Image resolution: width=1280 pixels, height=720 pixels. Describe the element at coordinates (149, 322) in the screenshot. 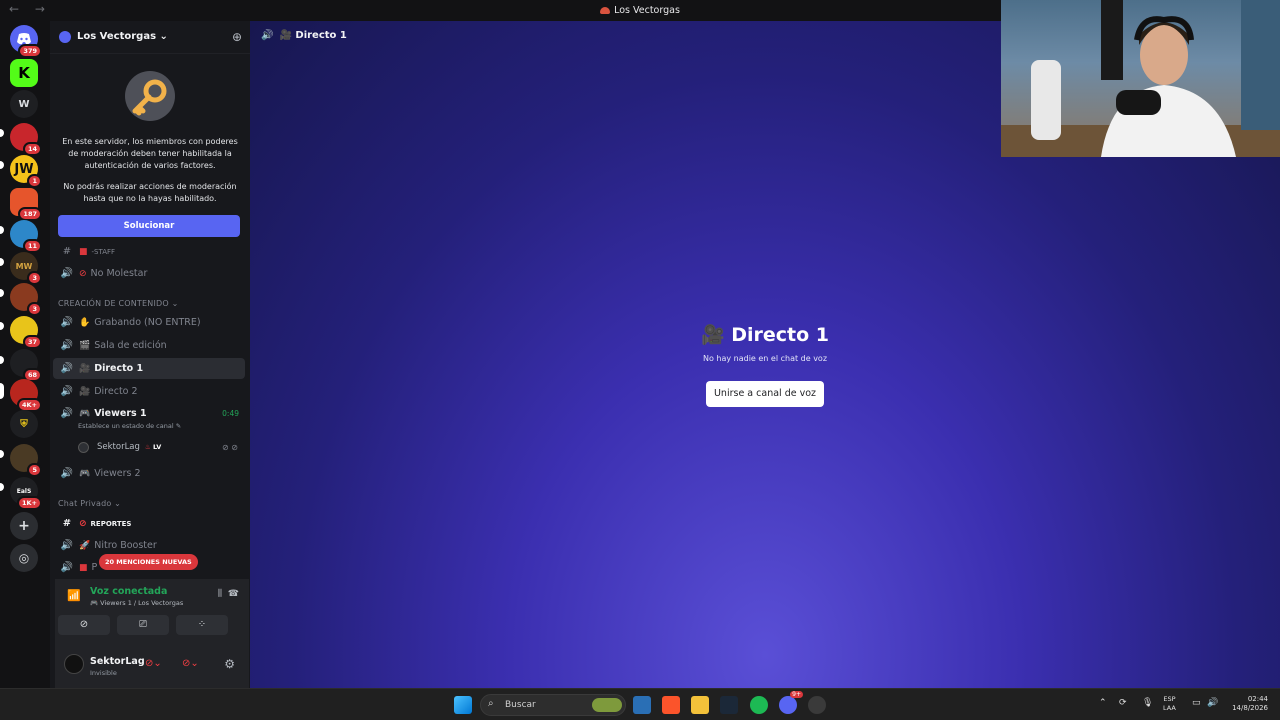

I see `channel-grabando: 🔊 ✋ Grabando (NO ENTRE)` at that location.